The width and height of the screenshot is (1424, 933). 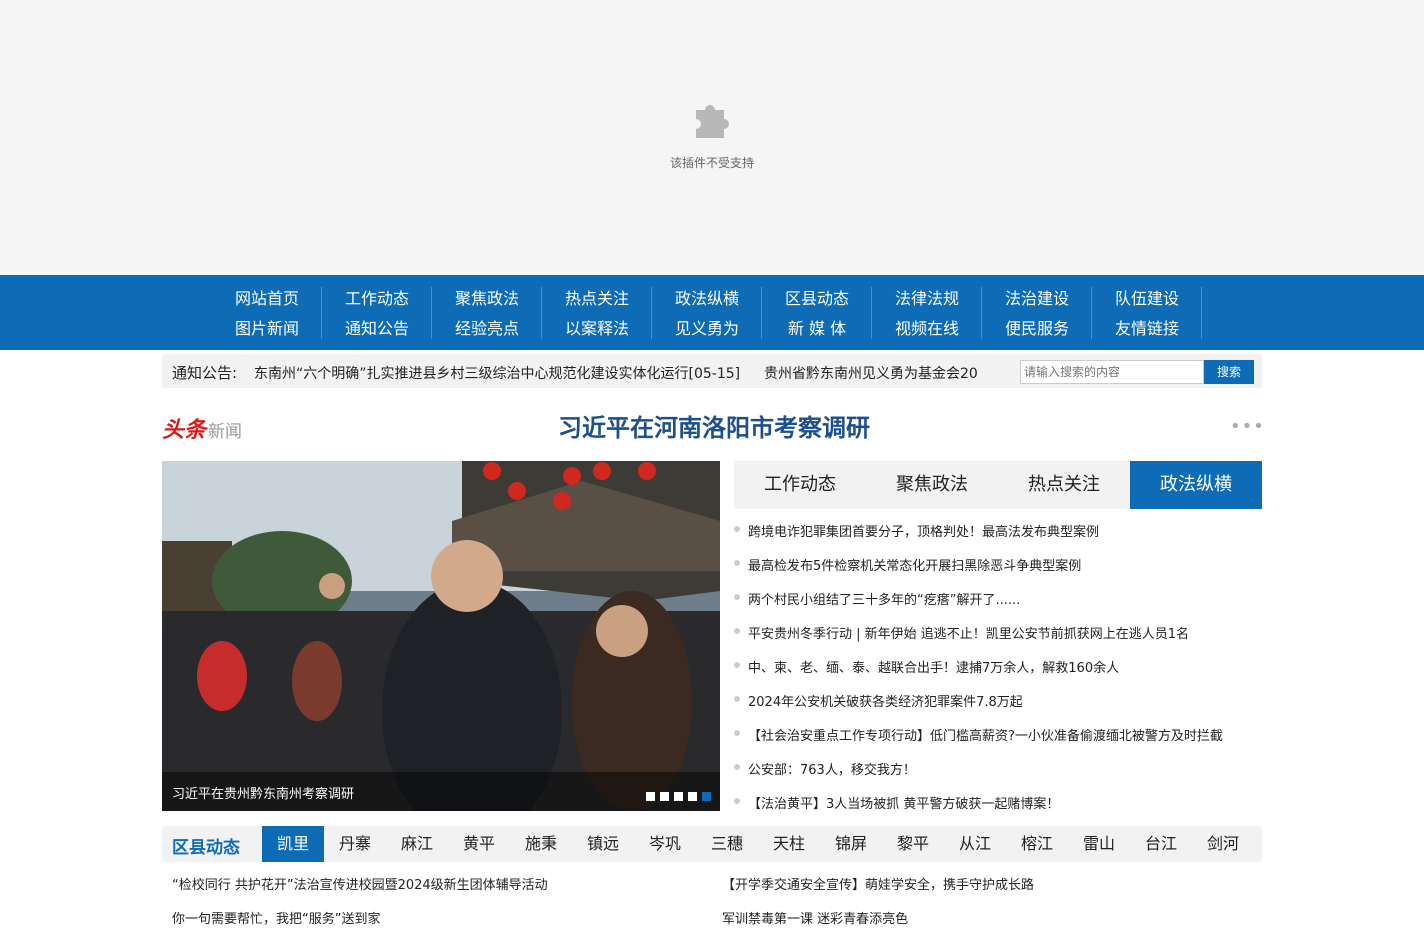 I want to click on news-tabs: 工作动态 聚焦政法 热点关注 政法纵横, so click(x=998, y=485).